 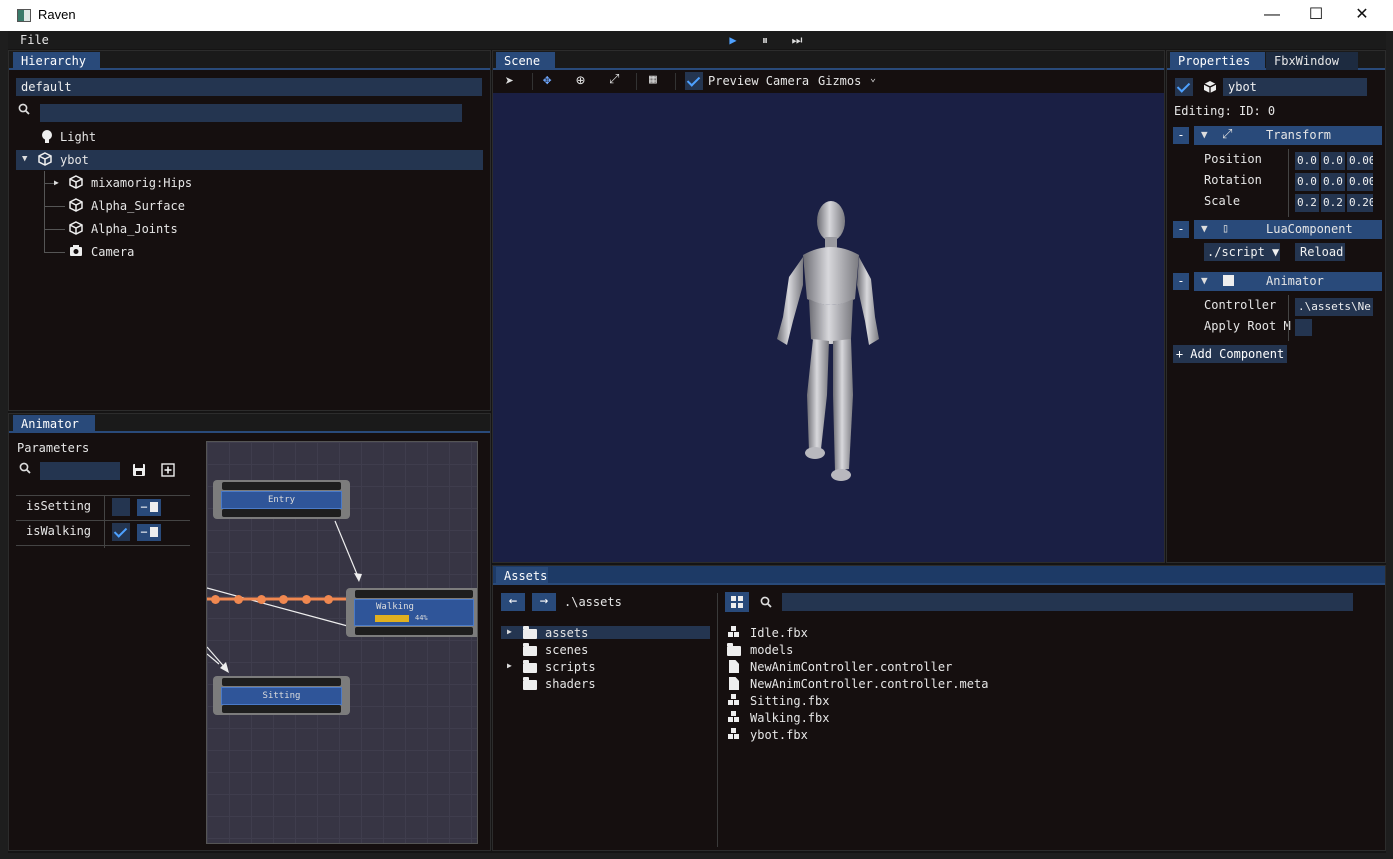 What do you see at coordinates (251, 113) in the screenshot?
I see `hierarchy-search-input` at bounding box center [251, 113].